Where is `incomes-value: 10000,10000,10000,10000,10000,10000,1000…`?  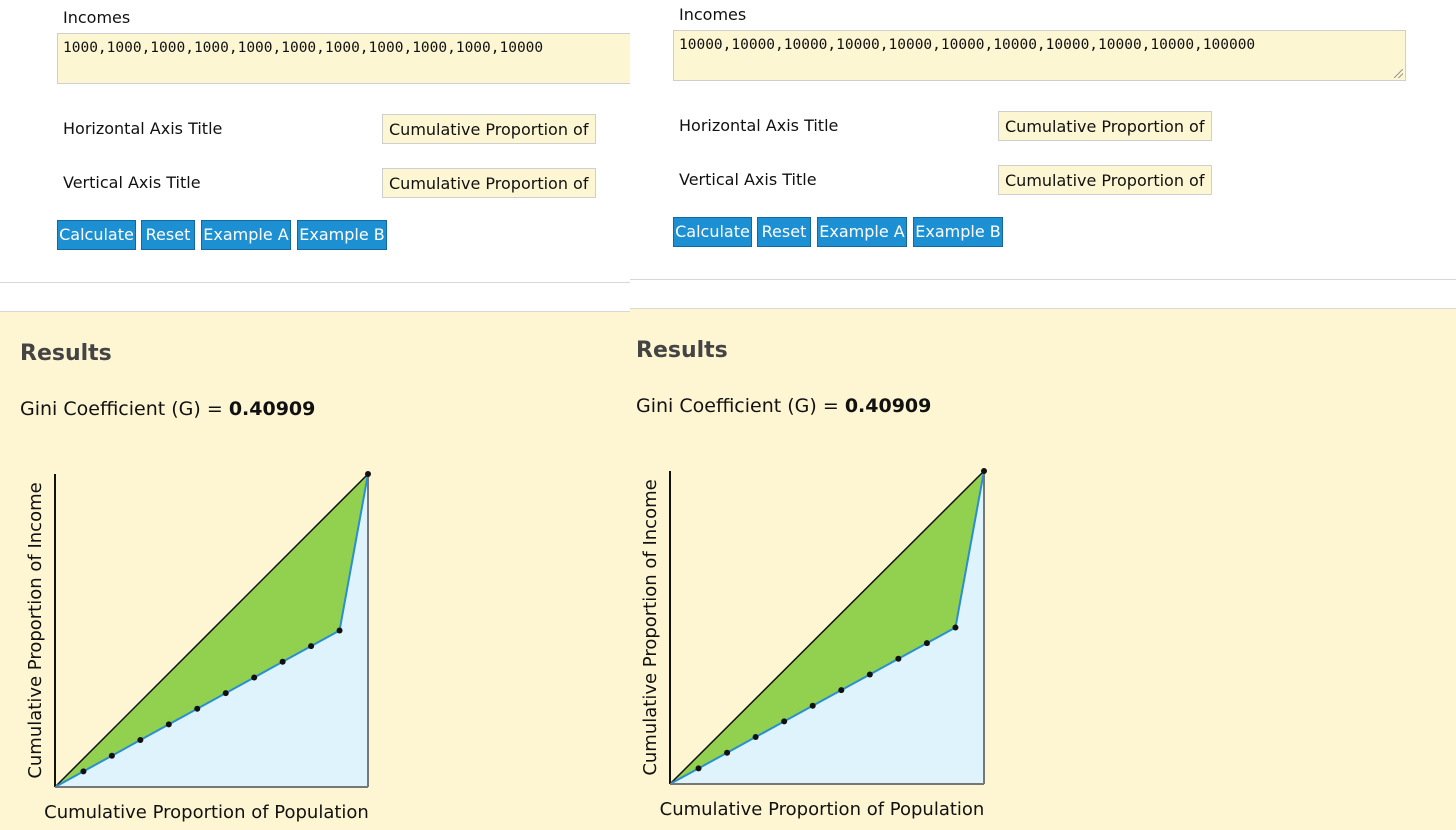 incomes-value: 10000,10000,10000,10000,10000,10000,1000… is located at coordinates (967, 45).